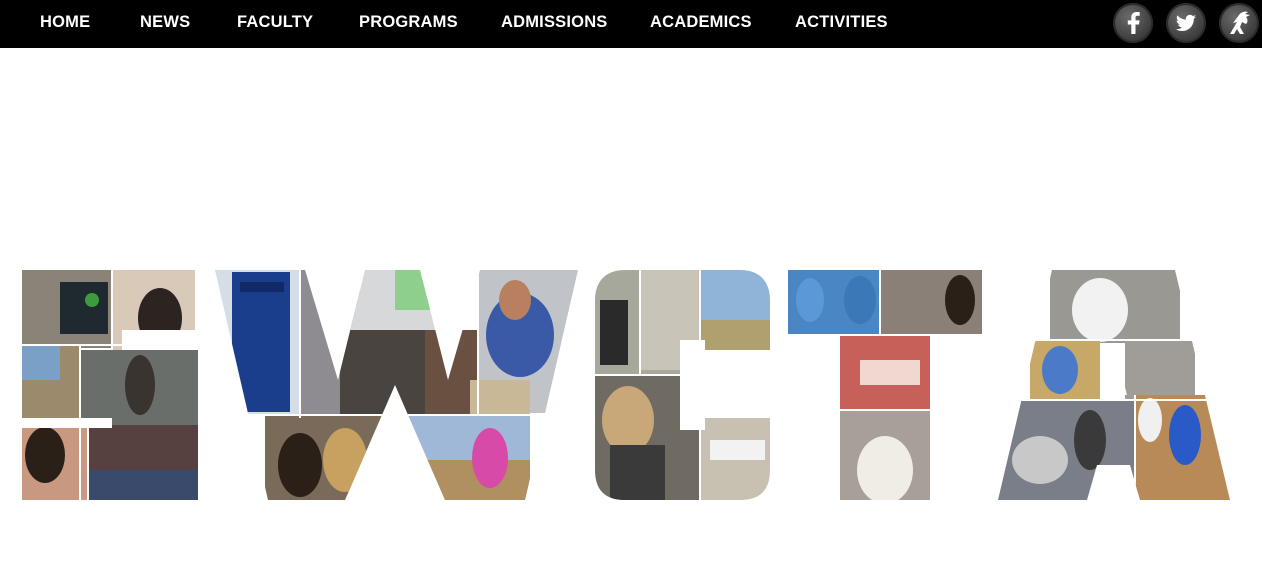 The image size is (1262, 588). Describe the element at coordinates (408, 22) in the screenshot. I see `nav-programs: PROGRAMS` at that location.